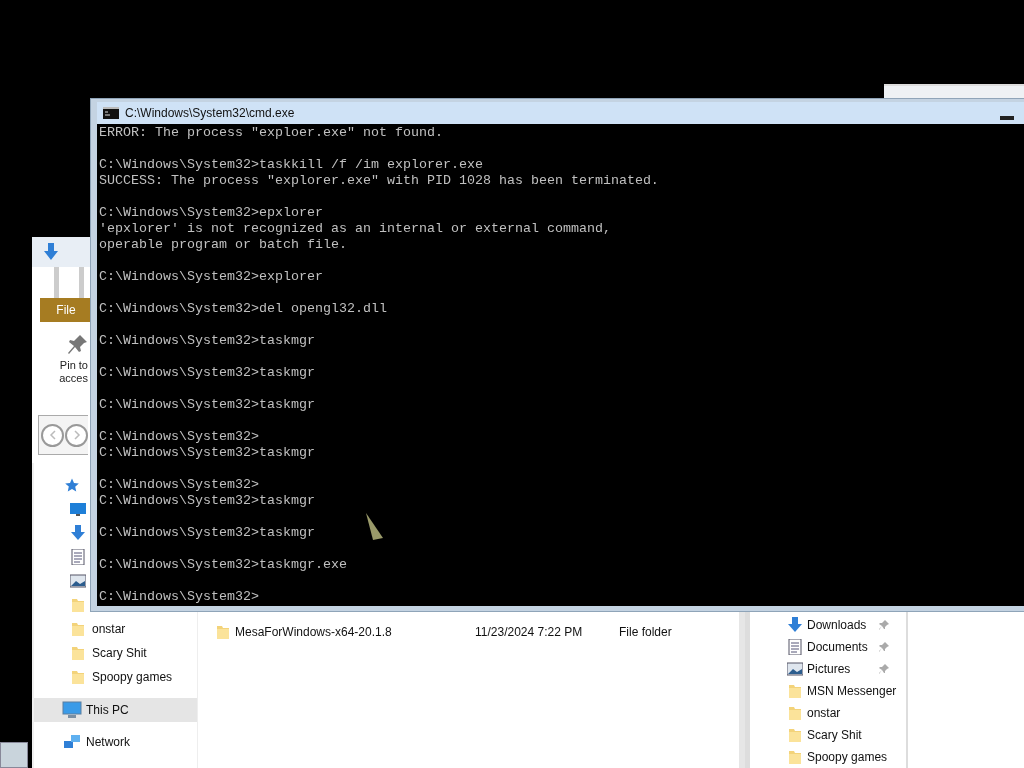  What do you see at coordinates (828, 669) in the screenshot?
I see `nav-item: Pictures` at bounding box center [828, 669].